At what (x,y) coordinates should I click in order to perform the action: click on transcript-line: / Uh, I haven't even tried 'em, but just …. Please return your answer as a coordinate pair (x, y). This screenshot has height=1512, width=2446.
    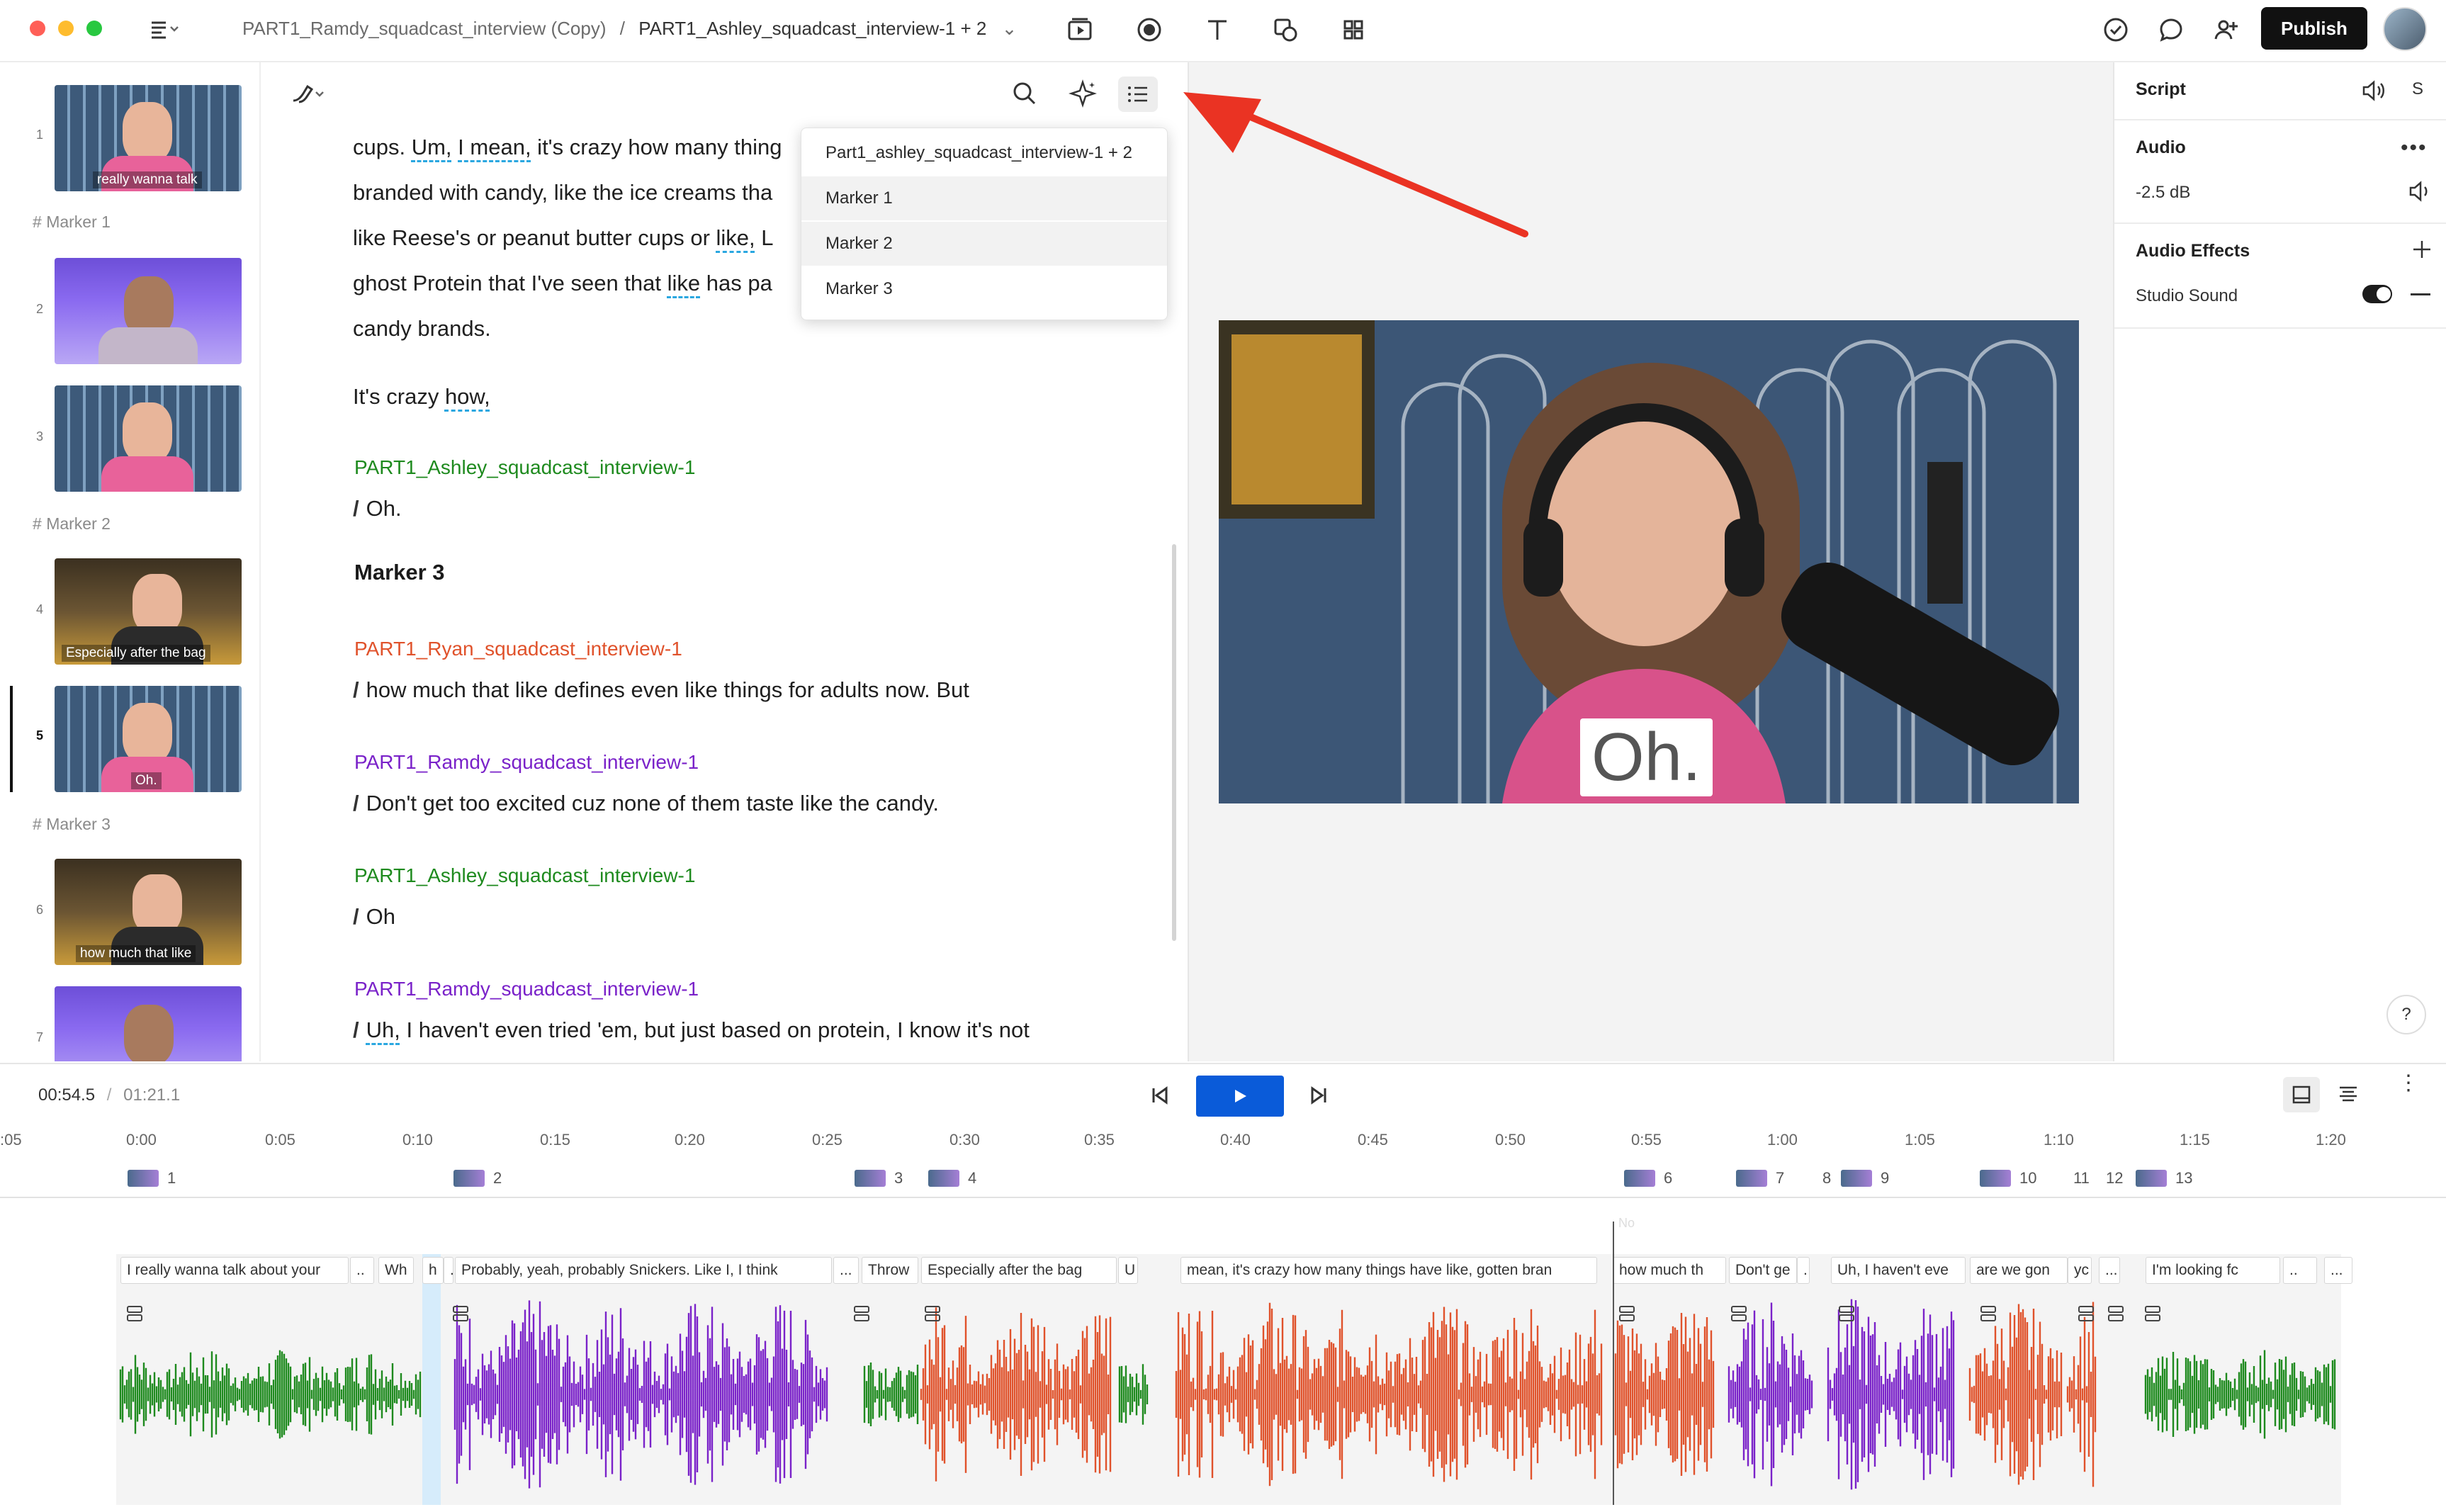
    Looking at the image, I should click on (691, 1030).